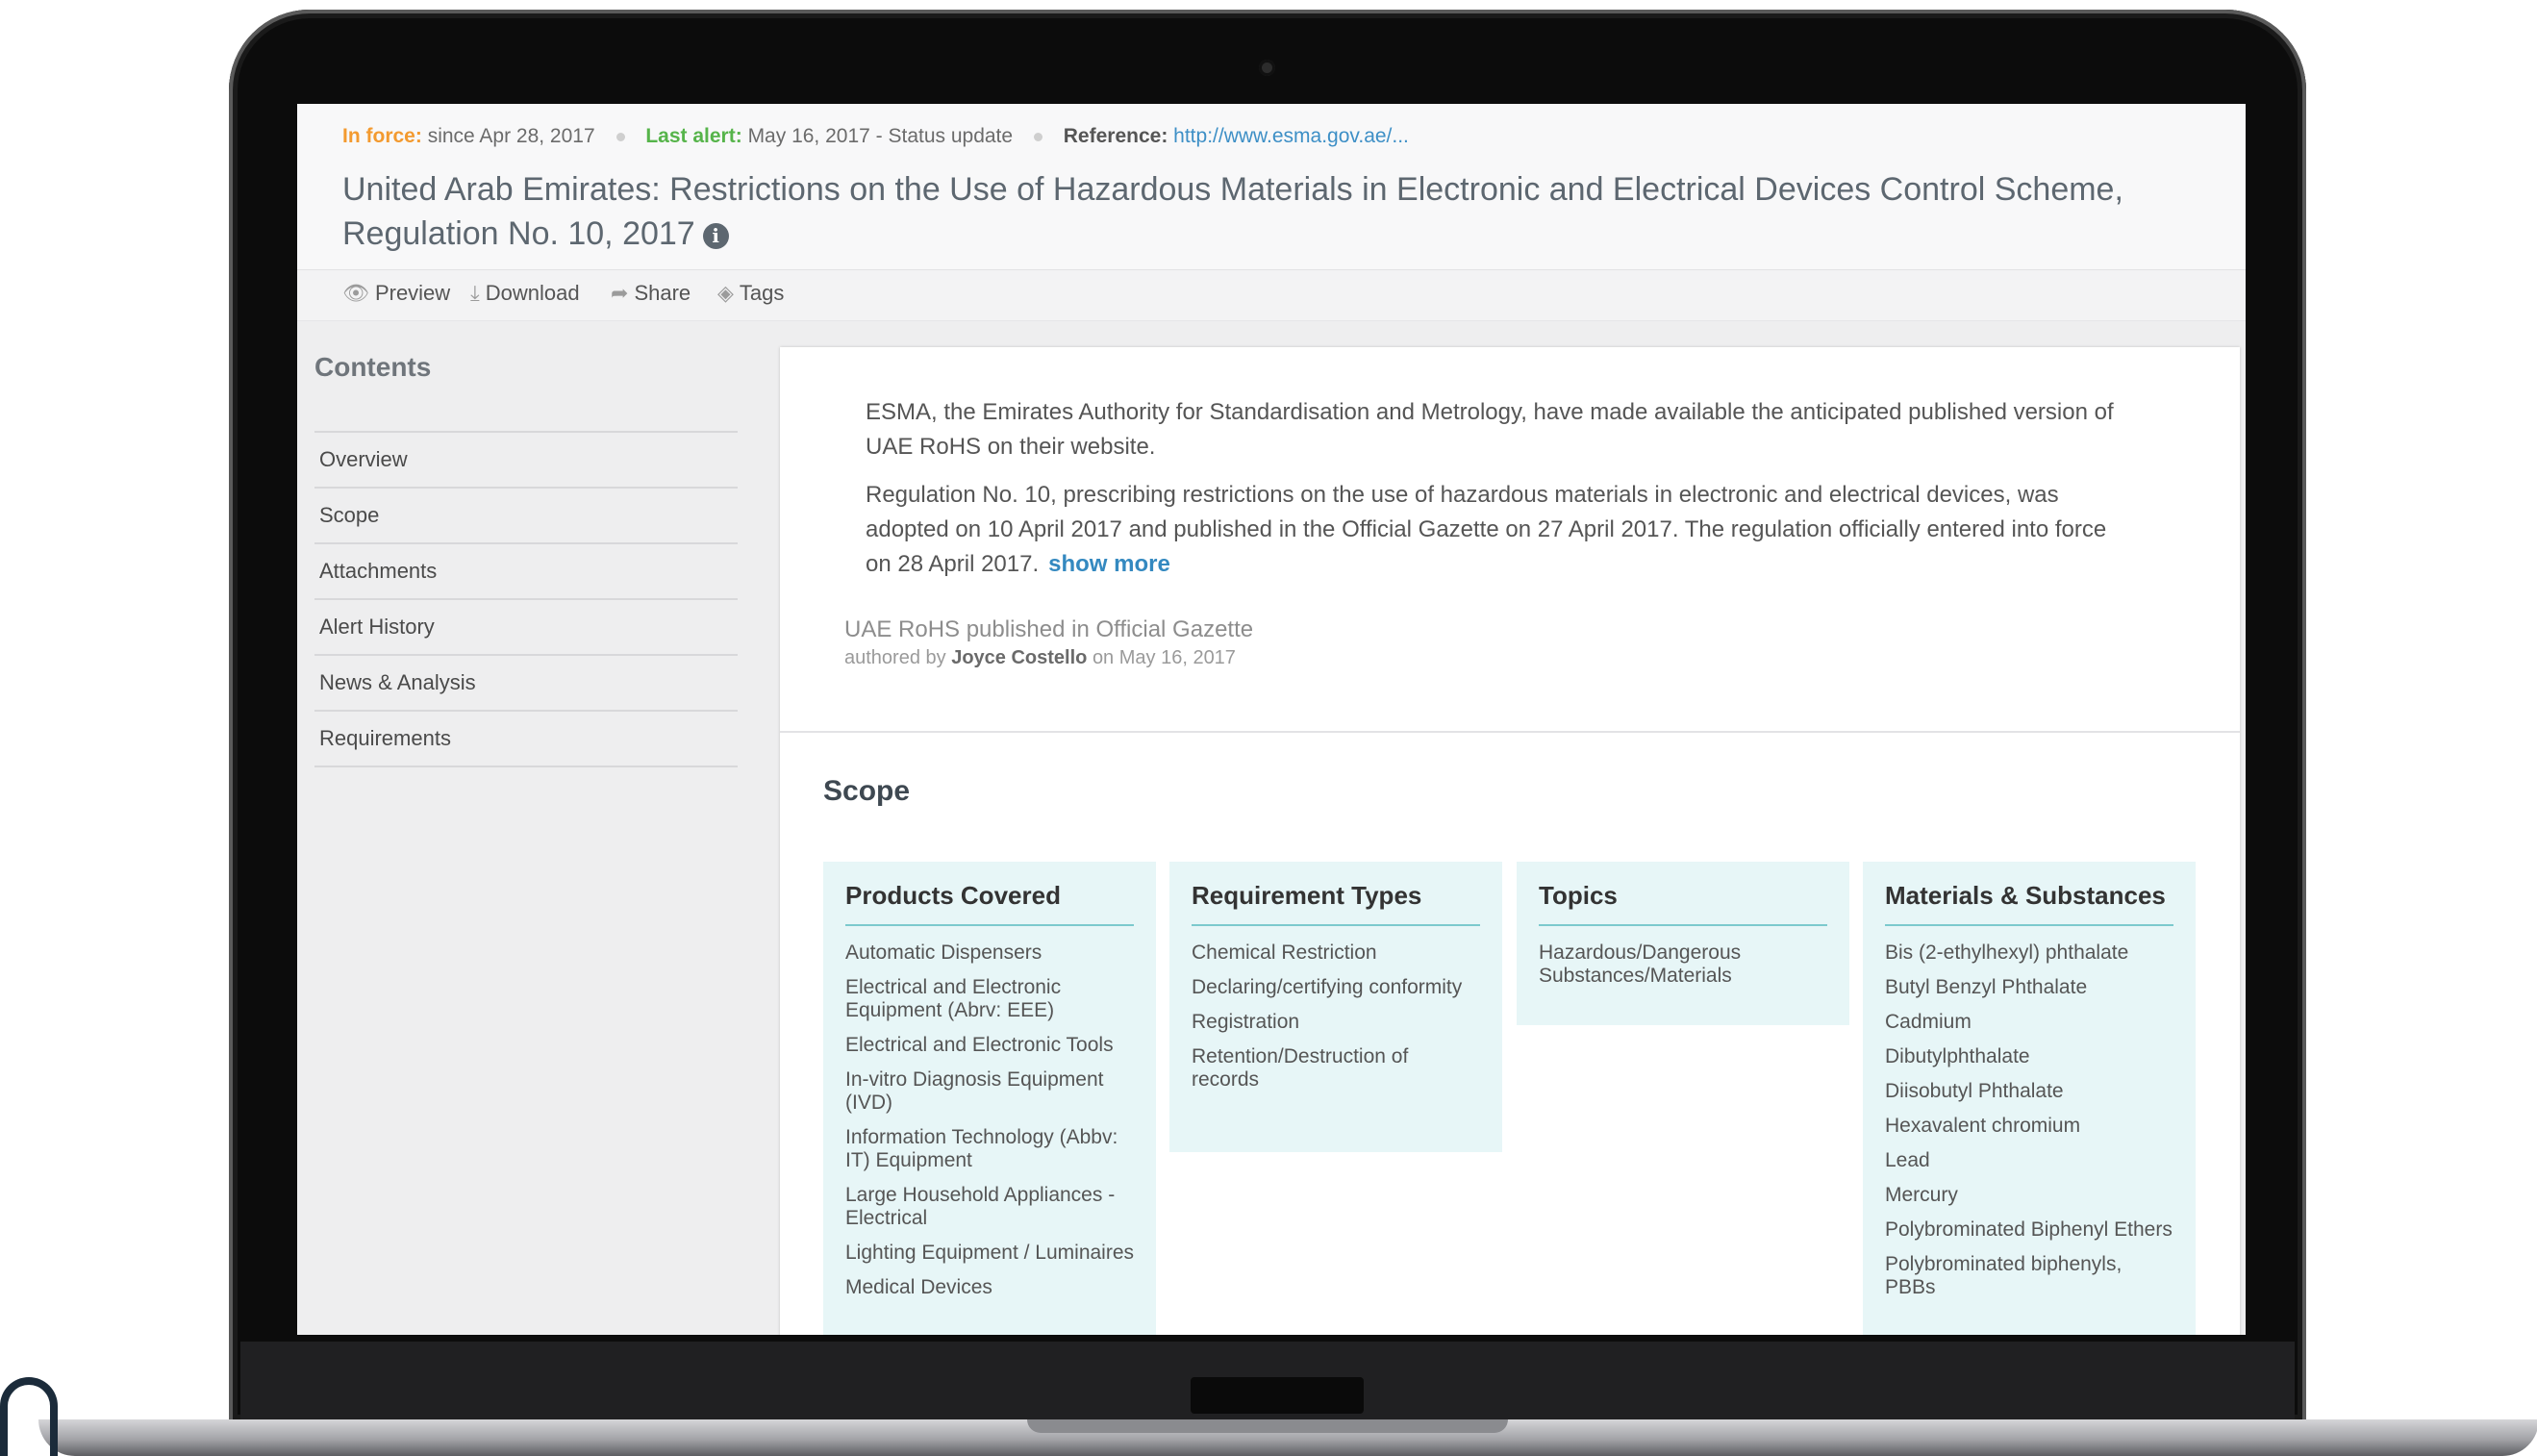 The height and width of the screenshot is (1456, 2537). What do you see at coordinates (725, 293) in the screenshot?
I see `tag-icon: ◈` at bounding box center [725, 293].